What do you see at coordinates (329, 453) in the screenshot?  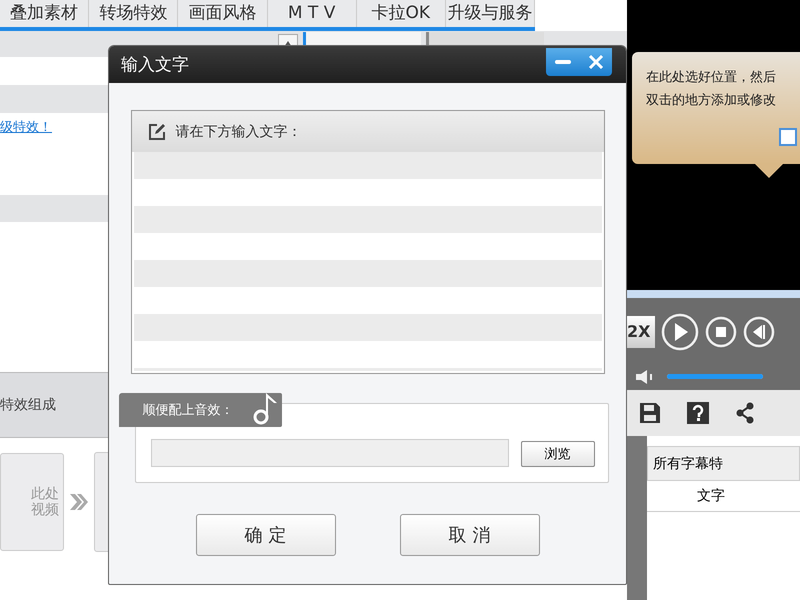 I see `file-path-field` at bounding box center [329, 453].